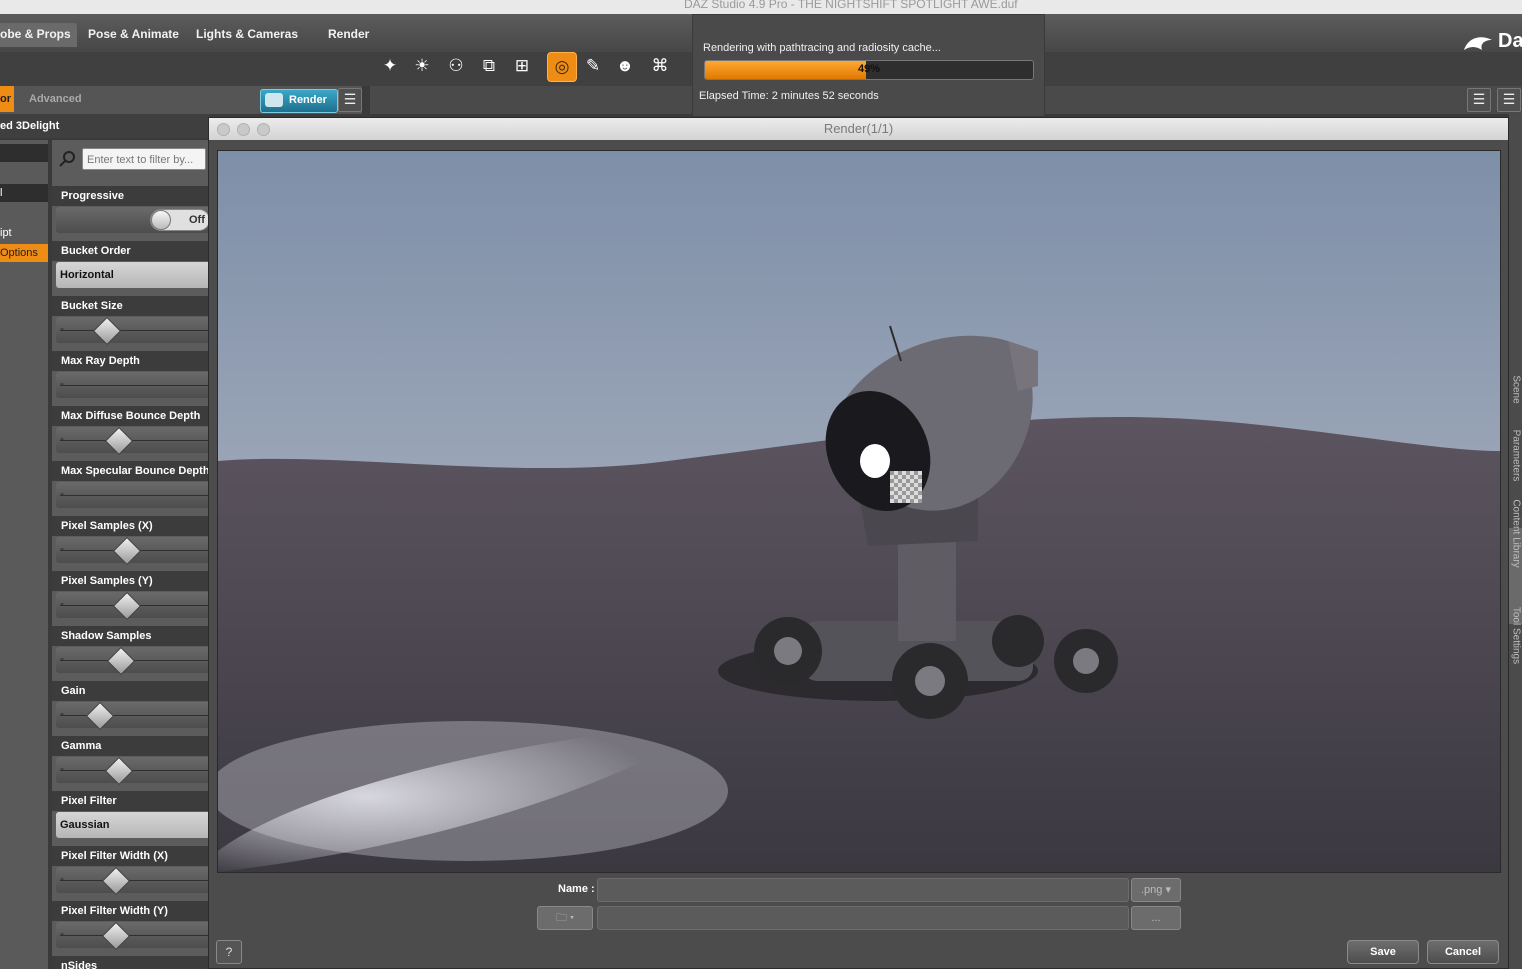 The height and width of the screenshot is (969, 1522). I want to click on name-field, so click(863, 890).